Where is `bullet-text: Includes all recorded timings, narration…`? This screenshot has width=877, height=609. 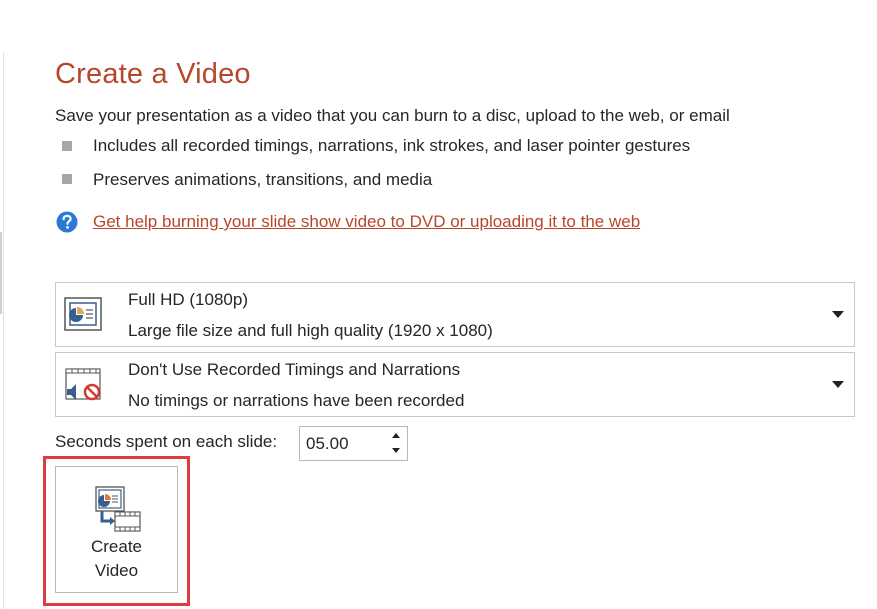 bullet-text: Includes all recorded timings, narration… is located at coordinates (392, 145).